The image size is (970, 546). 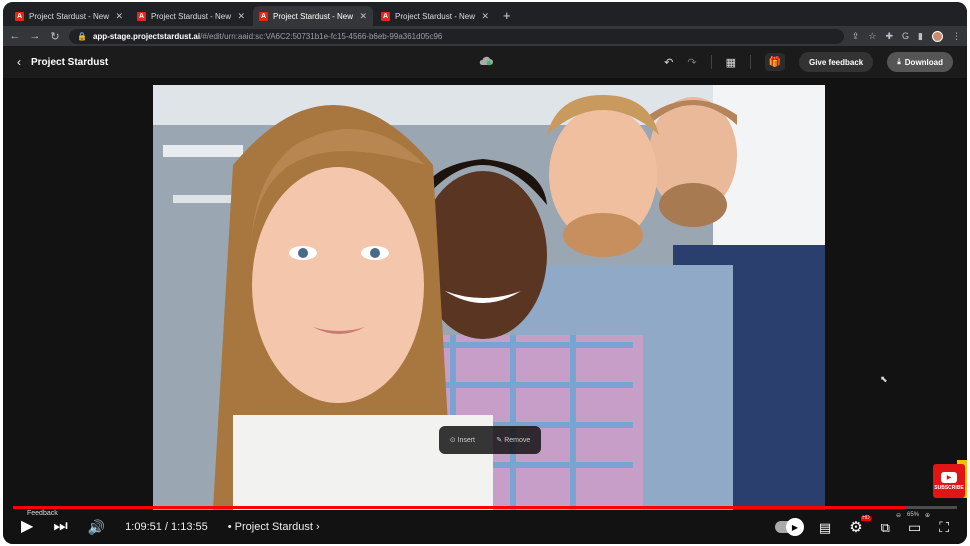 What do you see at coordinates (889, 36) in the screenshot?
I see `extensions-icon: ✚` at bounding box center [889, 36].